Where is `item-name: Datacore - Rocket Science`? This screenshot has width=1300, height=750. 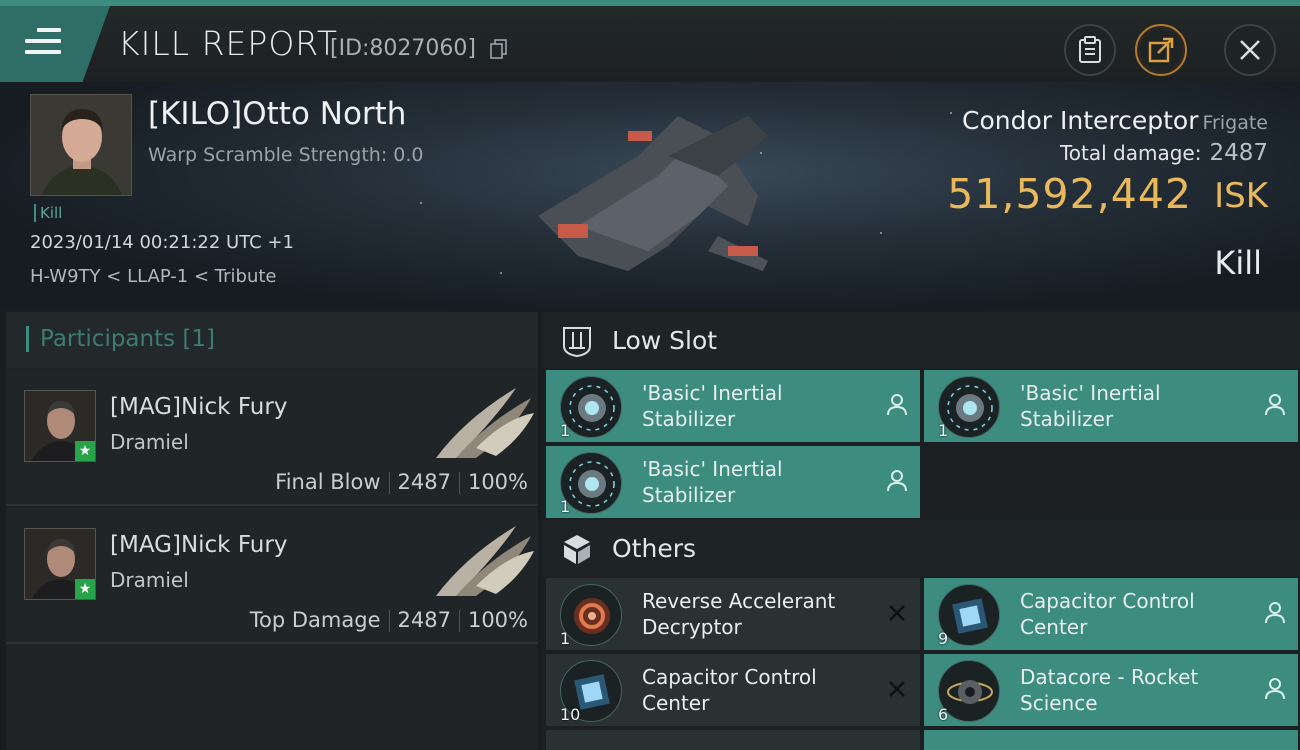
item-name: Datacore - Rocket Science is located at coordinates (1109, 690).